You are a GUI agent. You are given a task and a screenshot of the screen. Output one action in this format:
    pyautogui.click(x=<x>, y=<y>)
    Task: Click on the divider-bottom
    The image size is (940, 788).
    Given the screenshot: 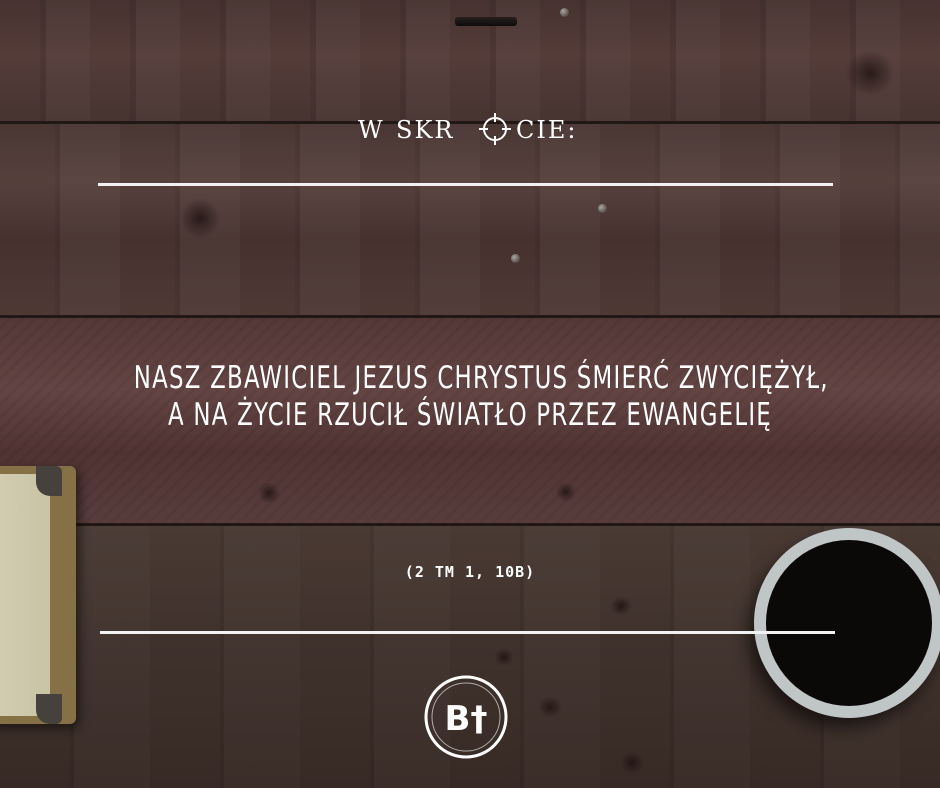 What is the action you would take?
    pyautogui.click(x=467, y=632)
    